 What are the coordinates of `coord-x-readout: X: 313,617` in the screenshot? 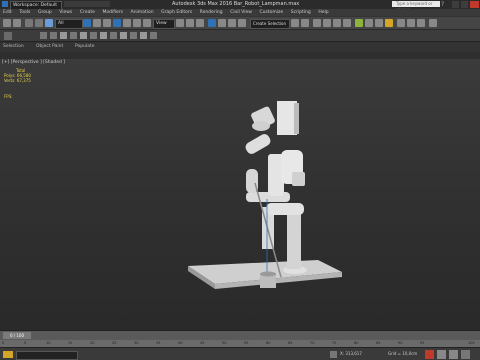 It's located at (351, 353).